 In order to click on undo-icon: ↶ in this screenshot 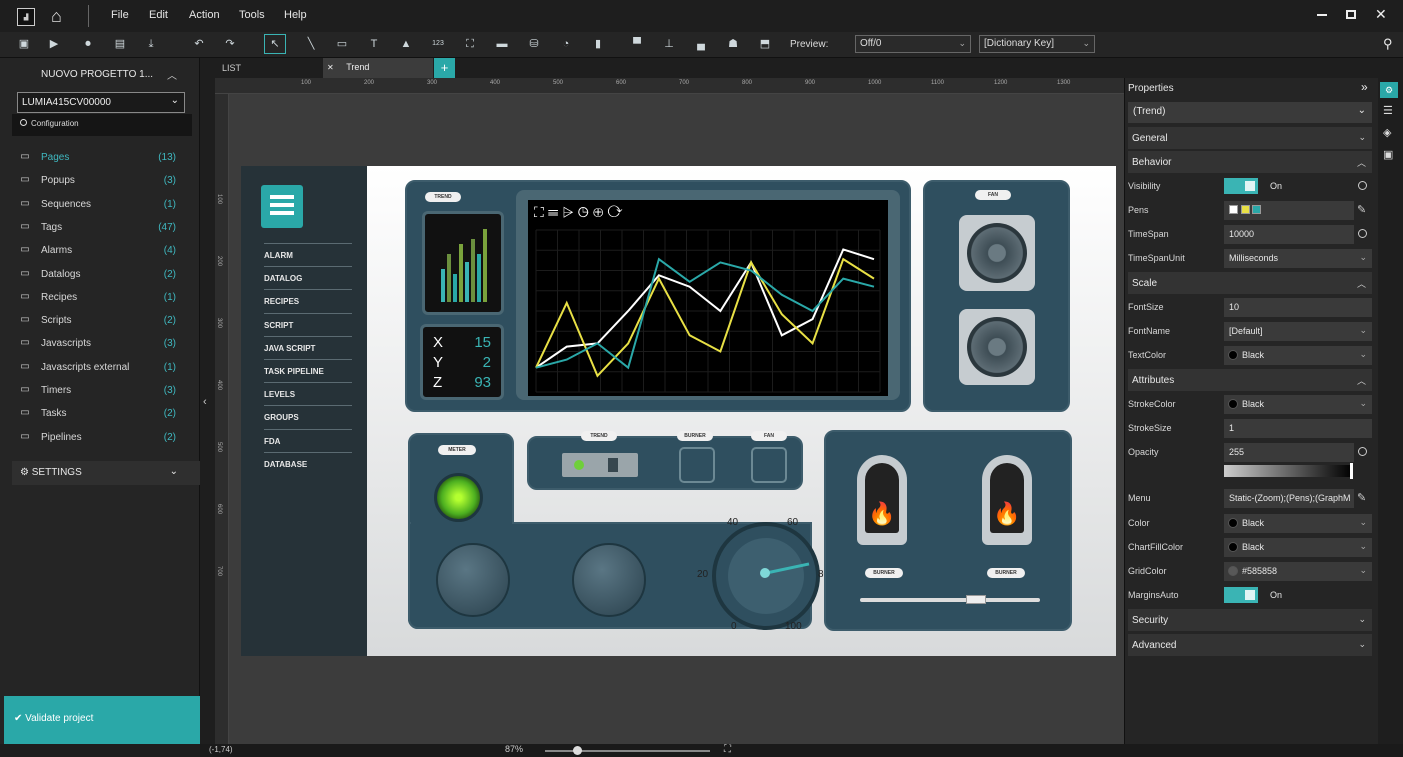, I will do `click(199, 44)`.